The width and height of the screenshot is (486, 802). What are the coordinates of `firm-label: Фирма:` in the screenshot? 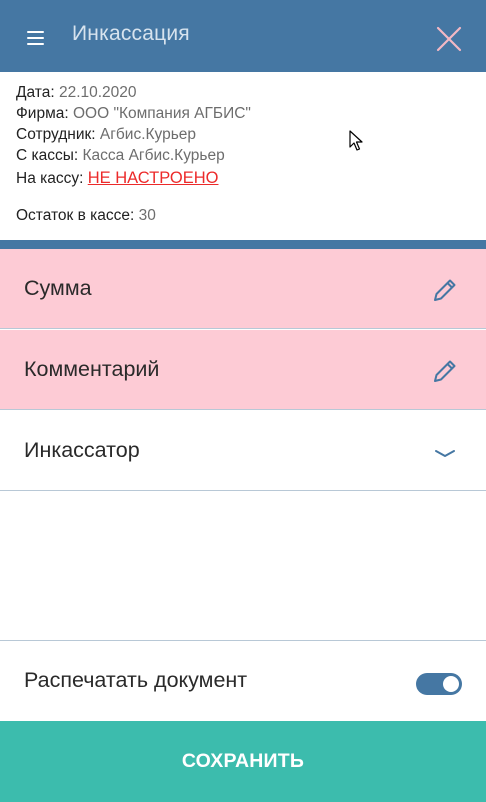 It's located at (42, 113).